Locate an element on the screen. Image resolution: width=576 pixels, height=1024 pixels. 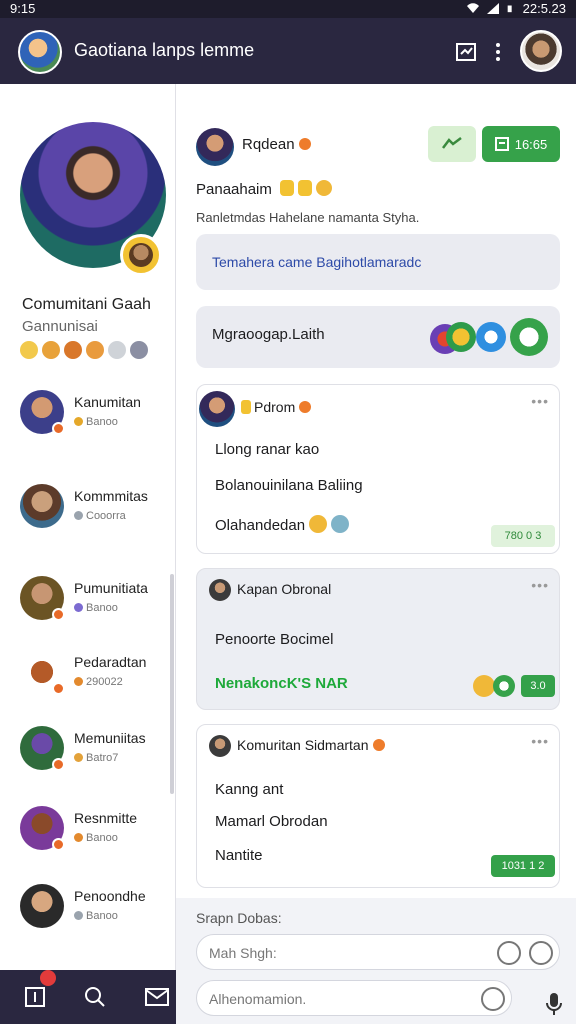
home-box-icon is located at coordinates (35, 997).